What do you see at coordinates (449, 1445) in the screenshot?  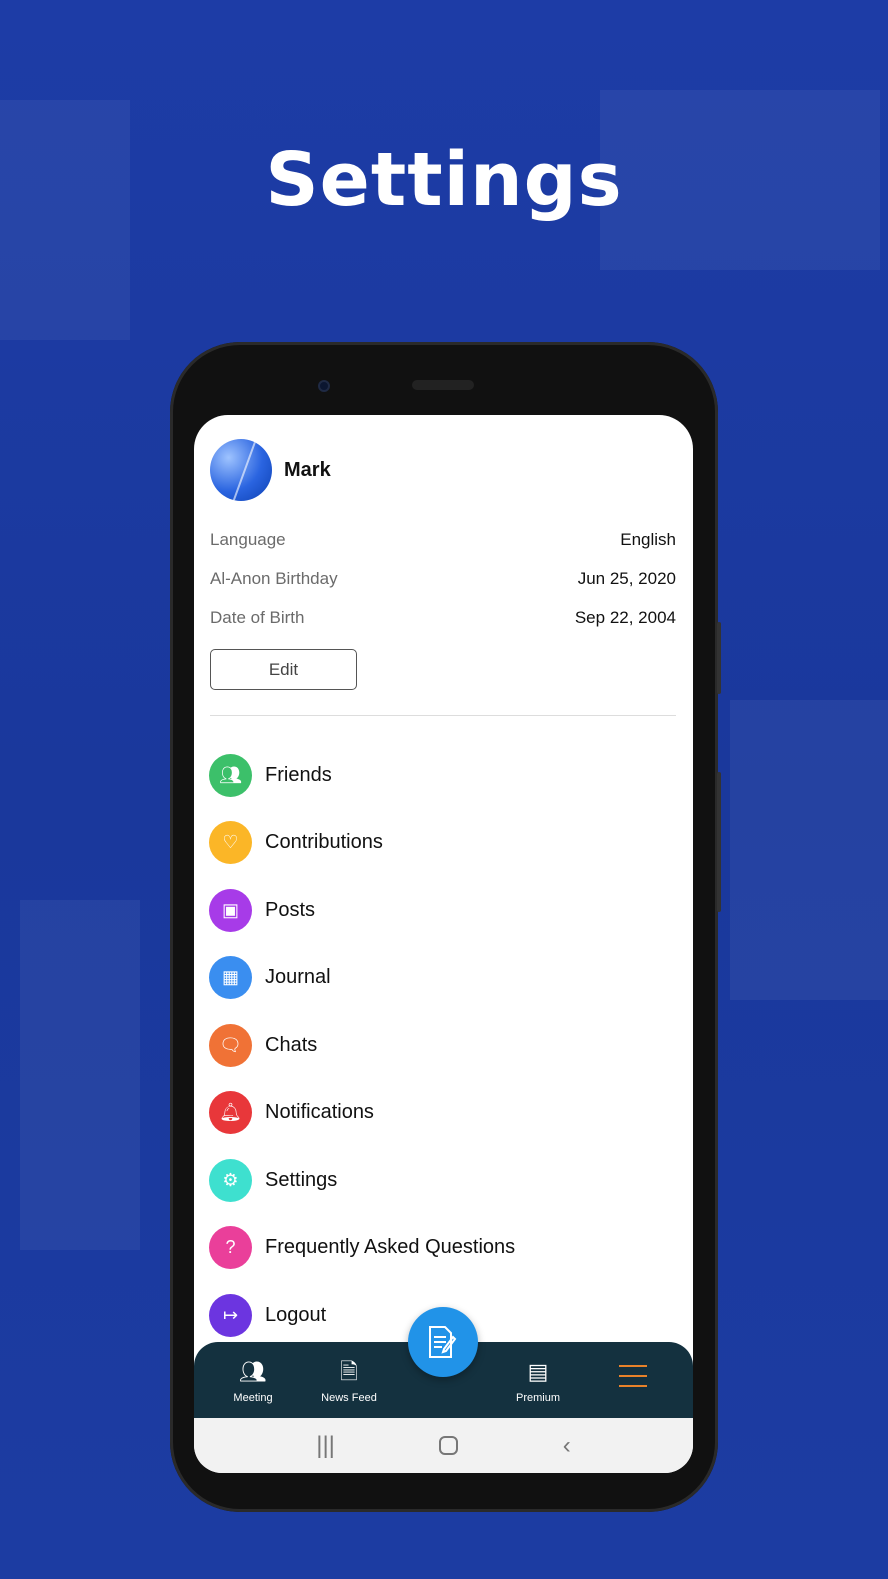 I see `home-icon` at bounding box center [449, 1445].